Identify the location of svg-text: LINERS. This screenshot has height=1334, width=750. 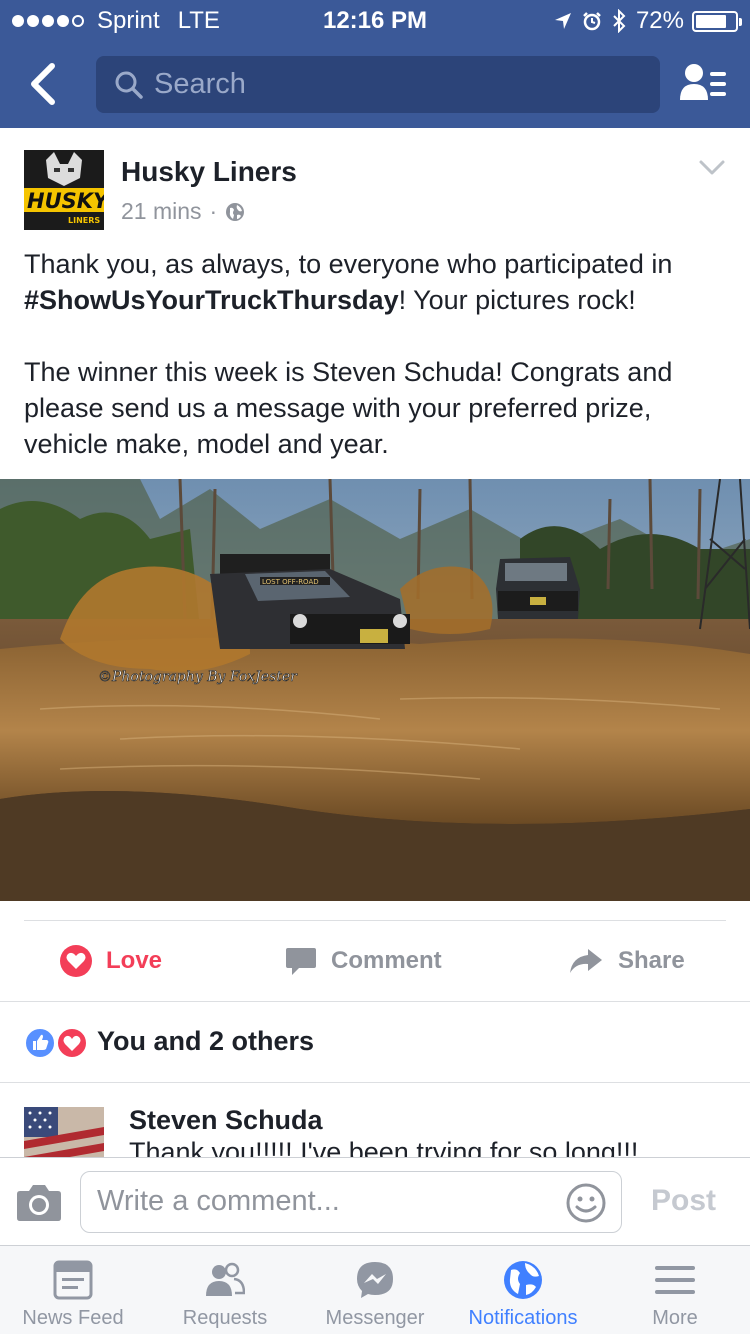
(84, 220).